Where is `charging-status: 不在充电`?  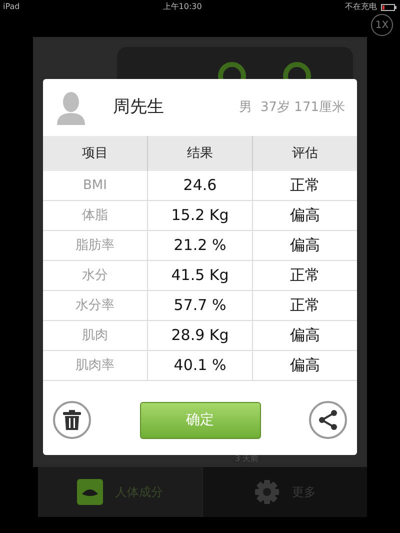 charging-status: 不在充电 is located at coordinates (360, 7).